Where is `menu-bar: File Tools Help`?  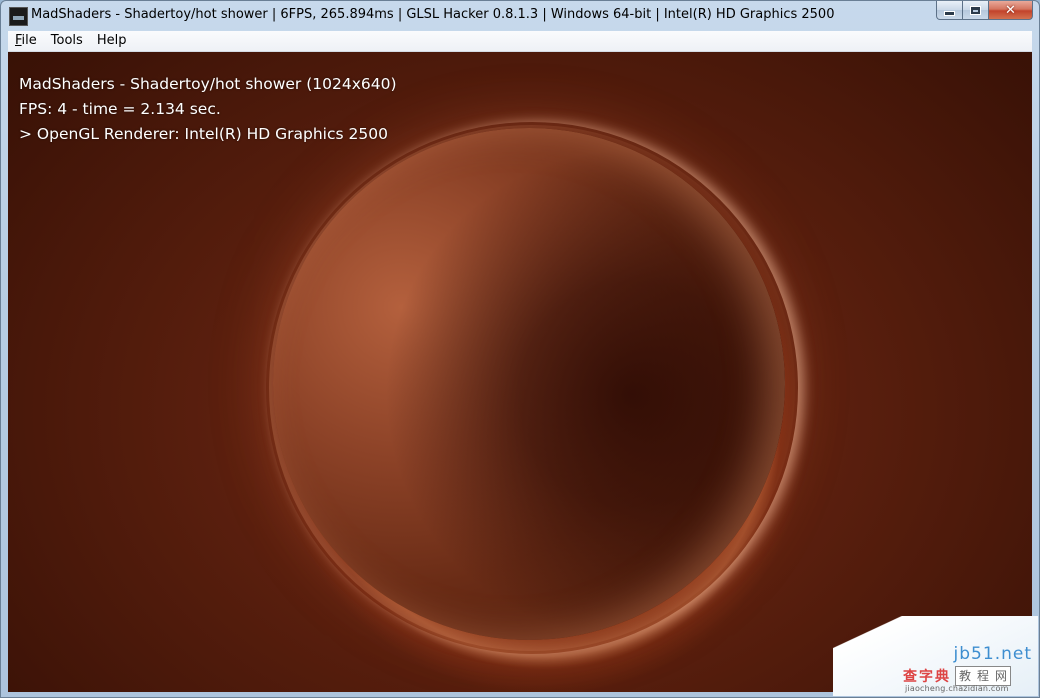 menu-bar: File Tools Help is located at coordinates (520, 41).